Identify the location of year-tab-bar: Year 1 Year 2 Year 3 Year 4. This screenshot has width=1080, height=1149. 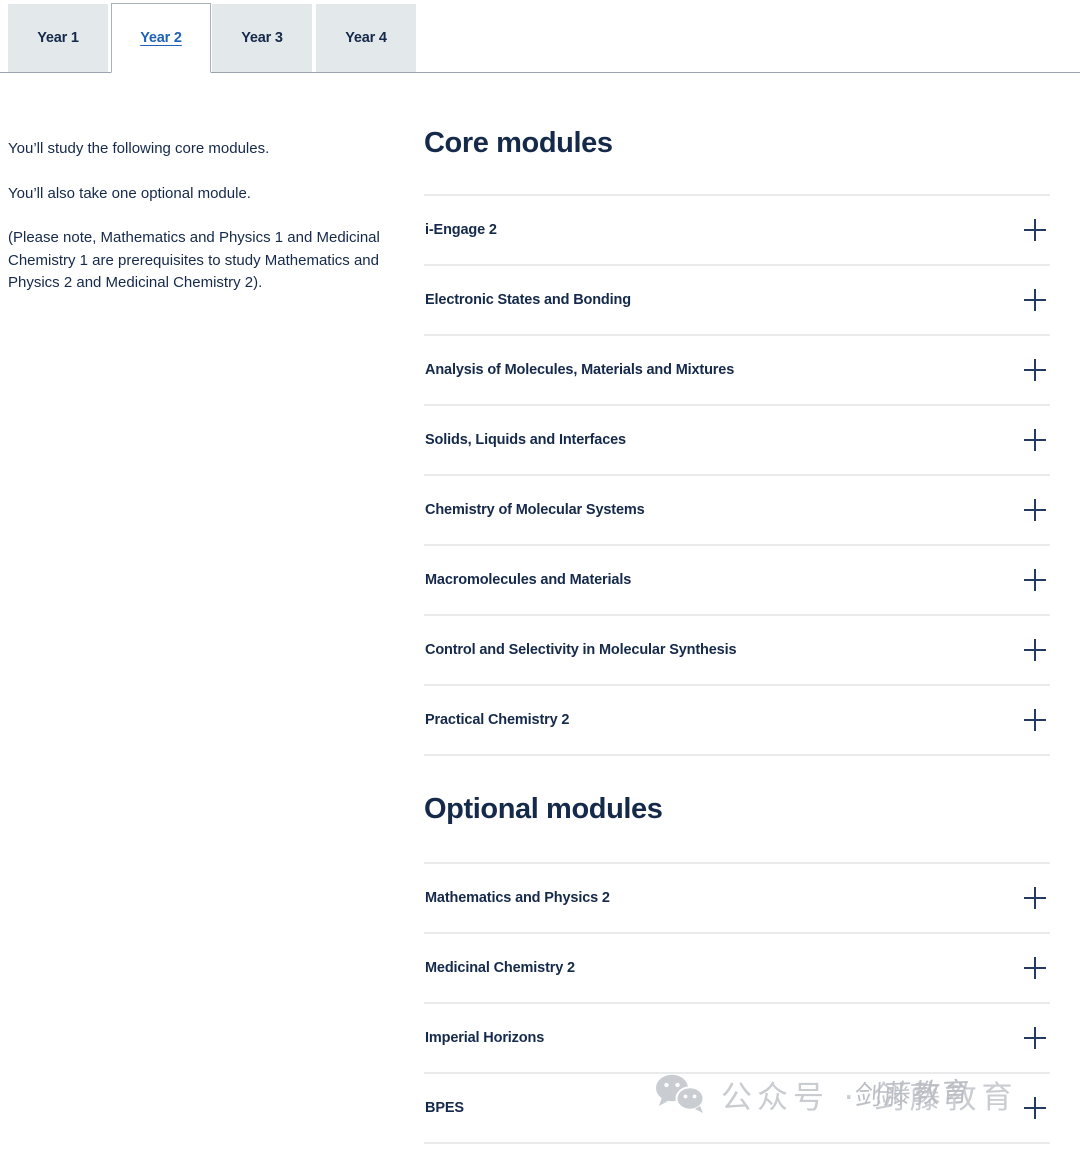
(540, 37).